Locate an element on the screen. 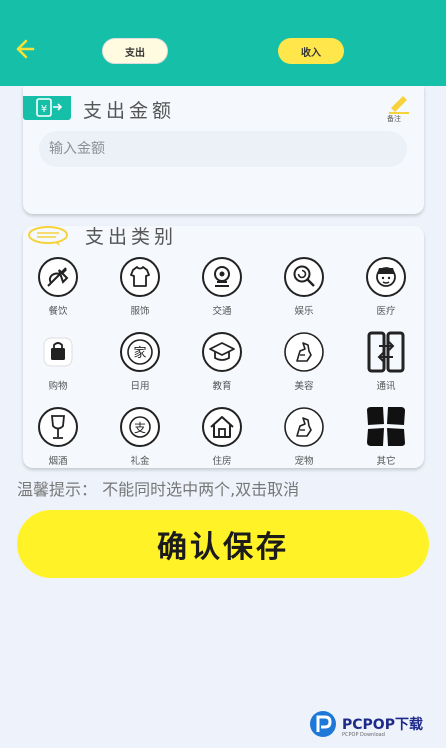  transport-icon is located at coordinates (222, 277).